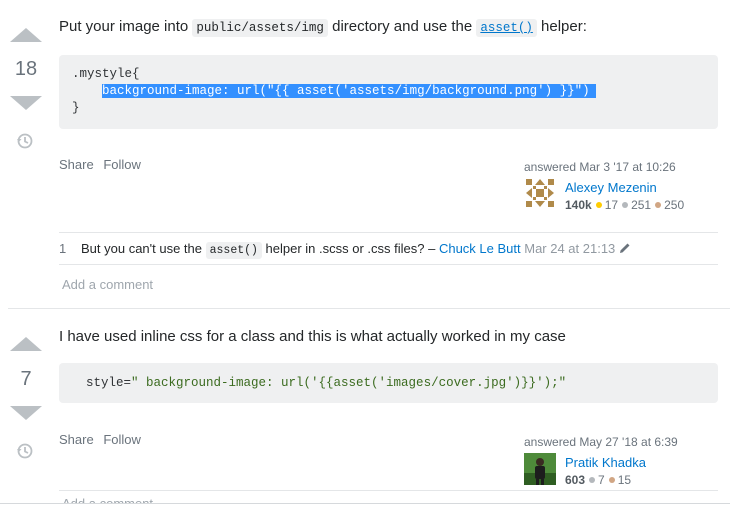  Describe the element at coordinates (76, 108) in the screenshot. I see `code-line: }` at that location.